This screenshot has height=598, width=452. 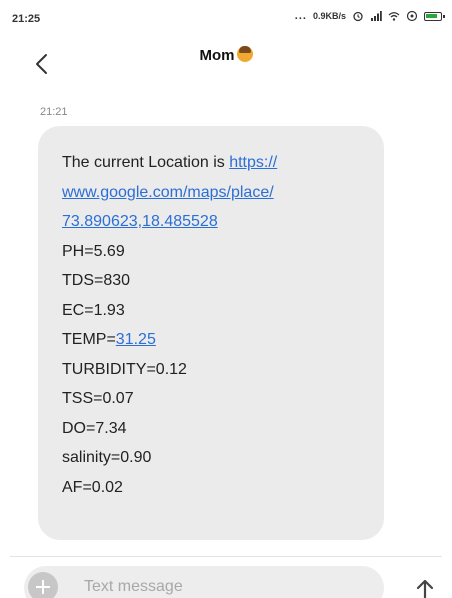 I want to click on temp-prefix: TEMP=, so click(x=89, y=339).